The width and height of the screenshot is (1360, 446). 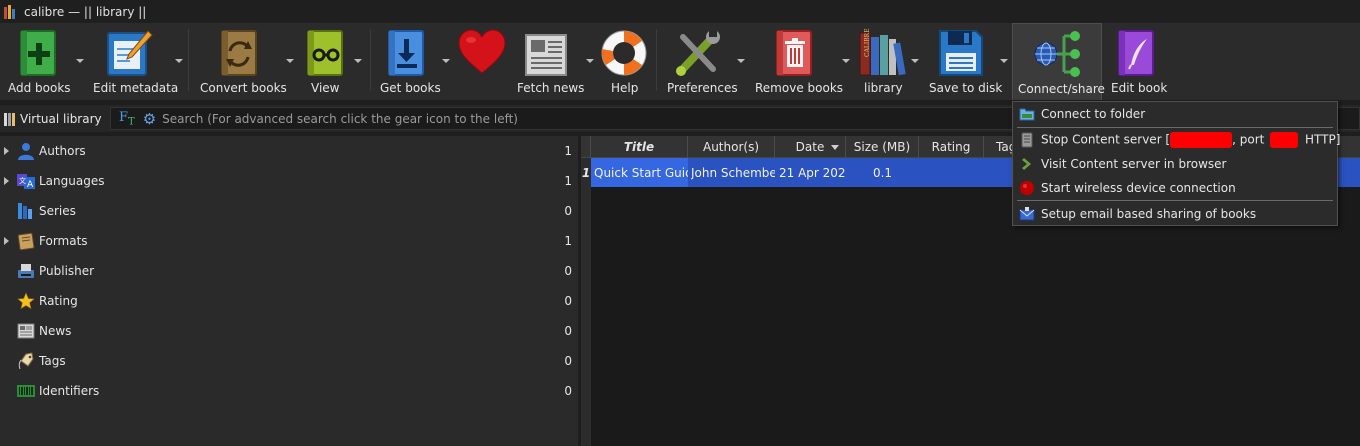 I want to click on server-label-prefix: Stop Content server [, so click(x=1106, y=139).